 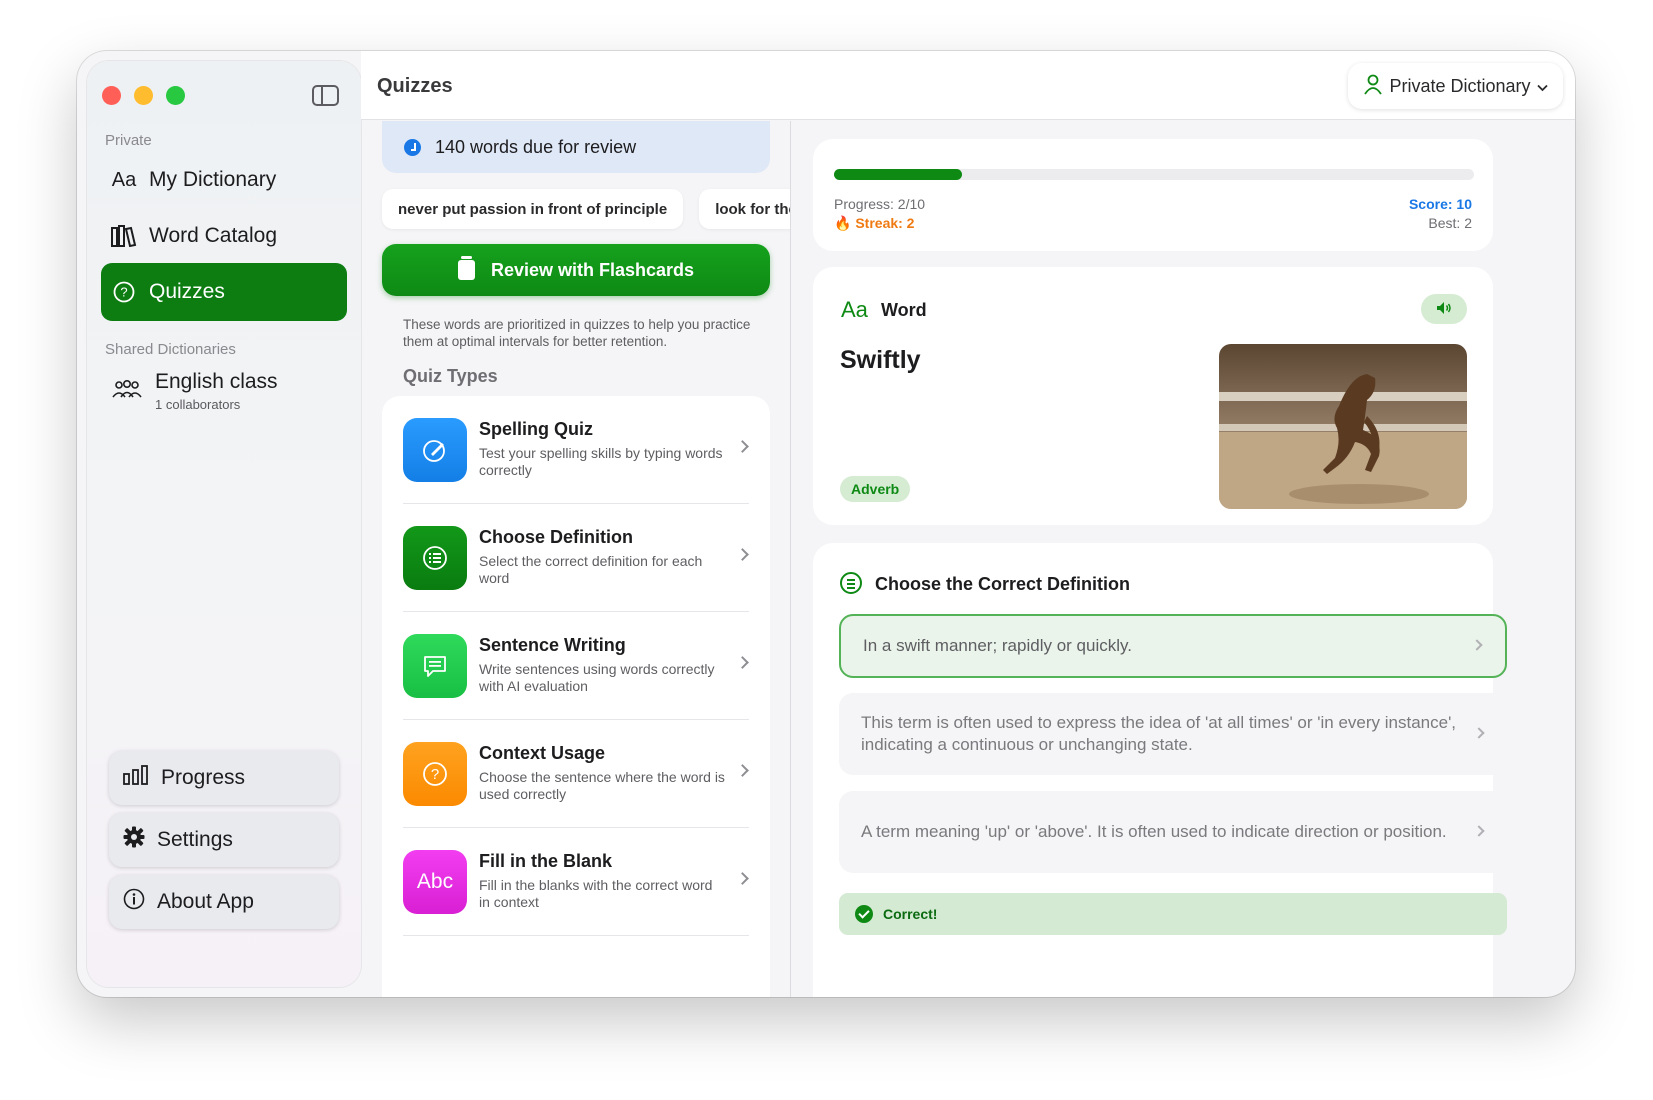 I want to click on person-icon, so click(x=1373, y=86).